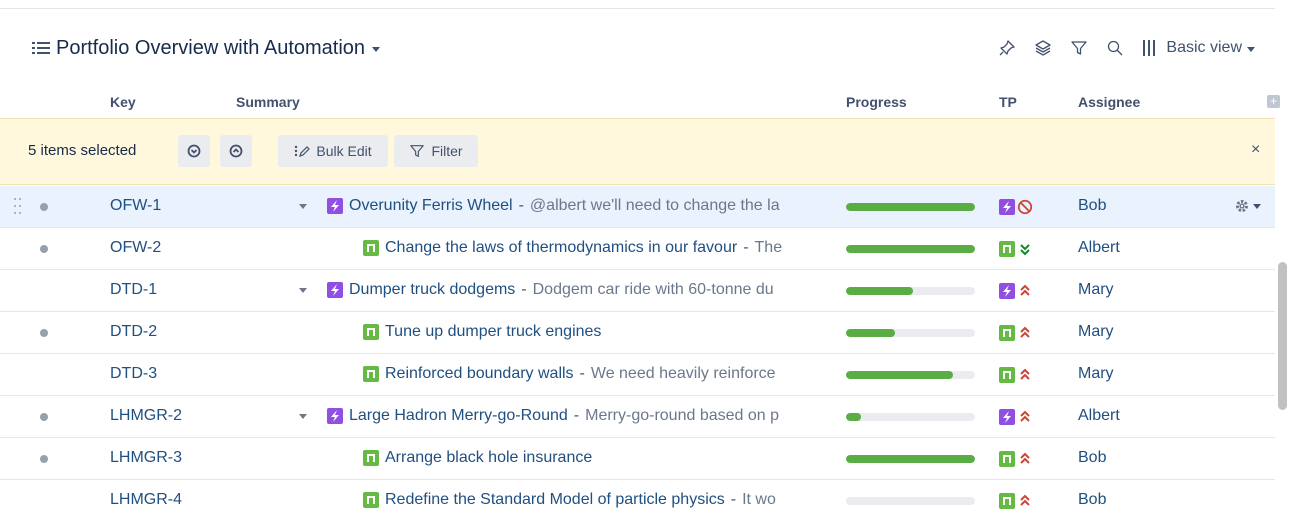 Image resolution: width=1292 pixels, height=518 pixels. Describe the element at coordinates (211, 47) in the screenshot. I see `page-title: Portfolio Overview with Automation` at that location.